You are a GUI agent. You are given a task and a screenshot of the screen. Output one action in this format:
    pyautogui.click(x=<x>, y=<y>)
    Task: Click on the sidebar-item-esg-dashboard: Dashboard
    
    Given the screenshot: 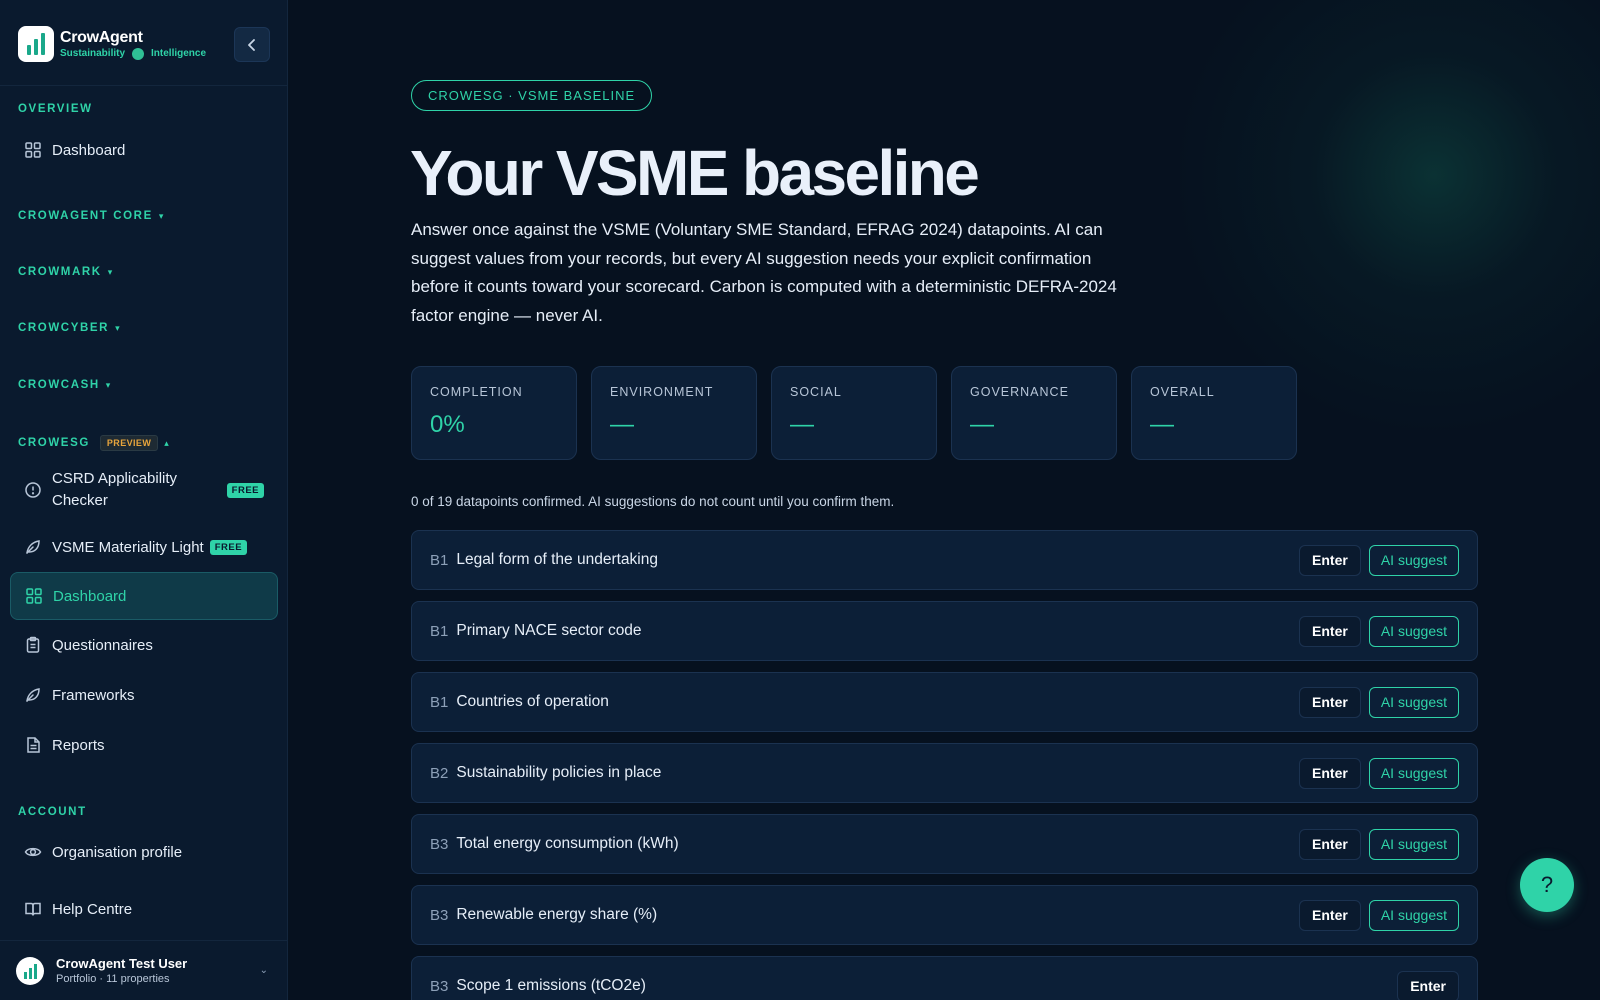 What is the action you would take?
    pyautogui.click(x=144, y=596)
    